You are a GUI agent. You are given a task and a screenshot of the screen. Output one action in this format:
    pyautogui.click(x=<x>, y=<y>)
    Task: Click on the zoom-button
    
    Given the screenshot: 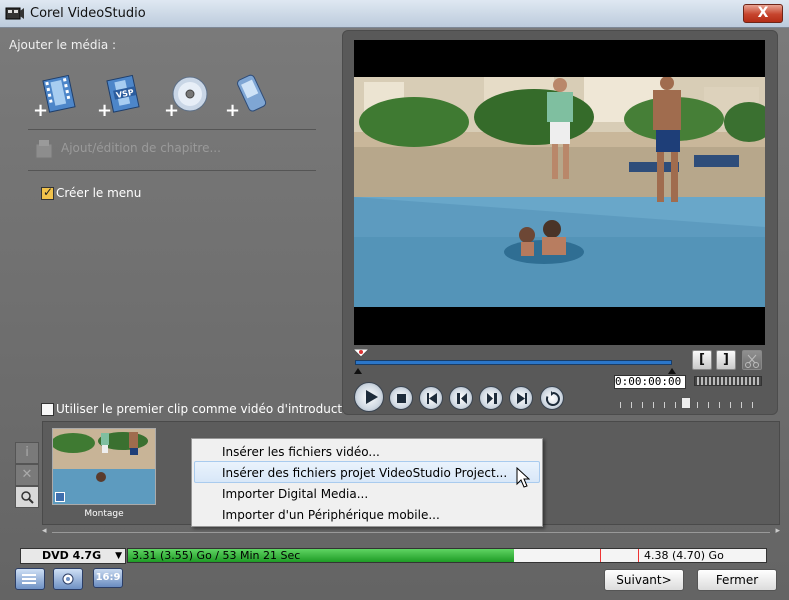 What is the action you would take?
    pyautogui.click(x=27, y=497)
    